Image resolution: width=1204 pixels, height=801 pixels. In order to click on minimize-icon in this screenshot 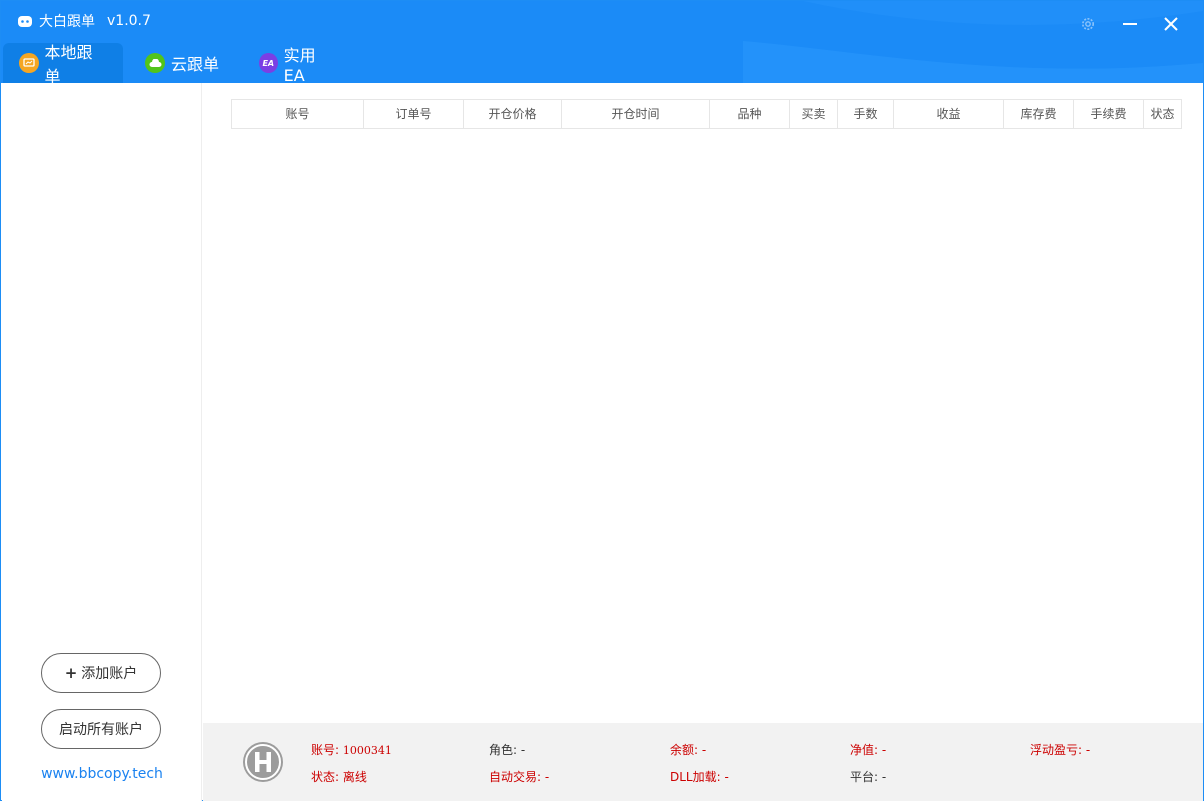, I will do `click(1130, 24)`.